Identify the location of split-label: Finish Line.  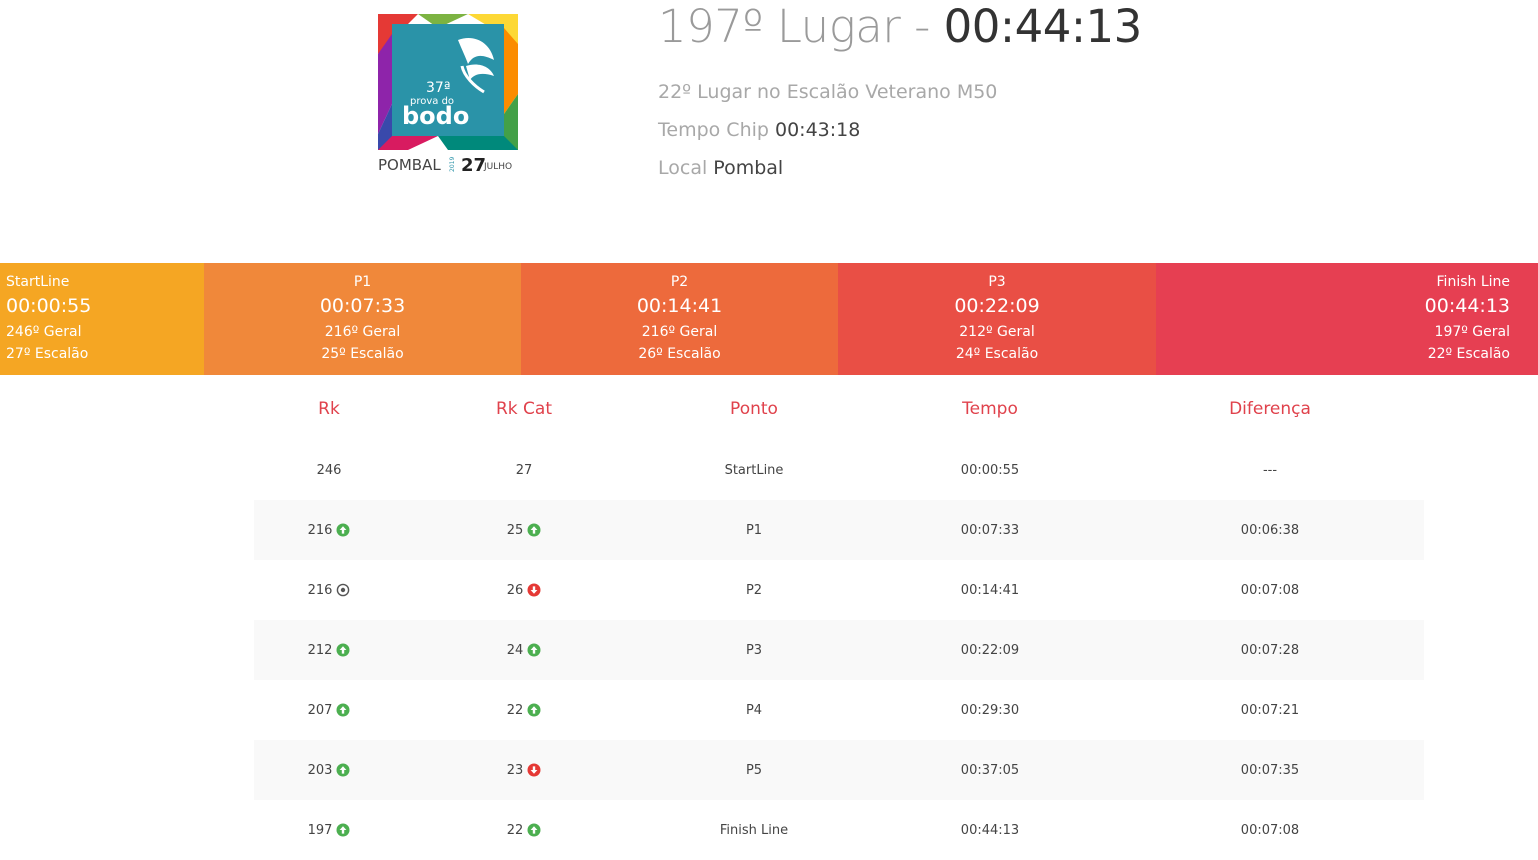
(1473, 282).